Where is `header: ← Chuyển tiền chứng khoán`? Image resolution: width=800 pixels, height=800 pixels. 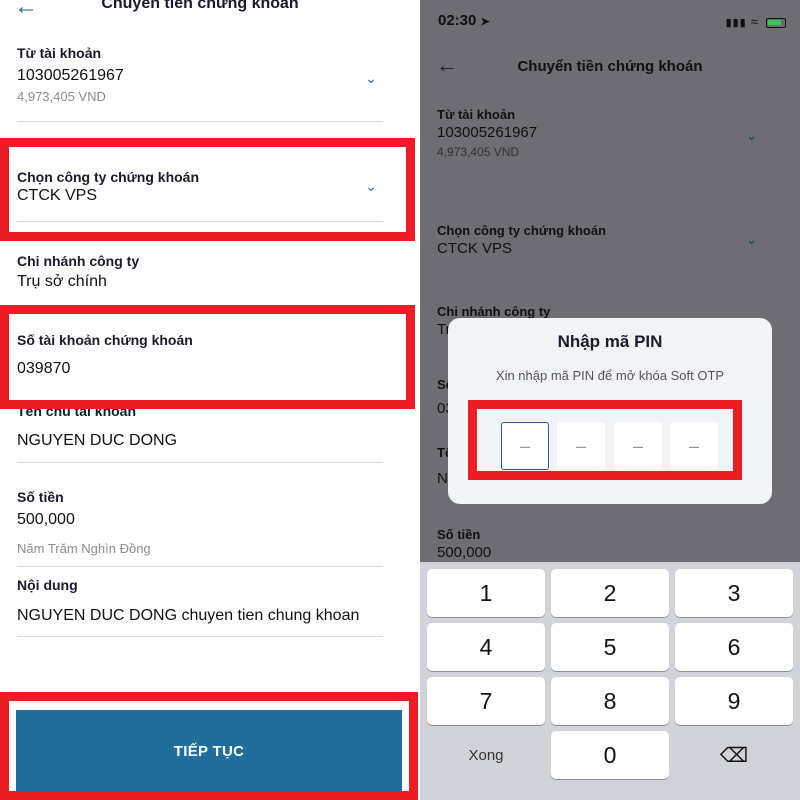
header: ← Chuyển tiền chứng khoán is located at coordinates (210, 10).